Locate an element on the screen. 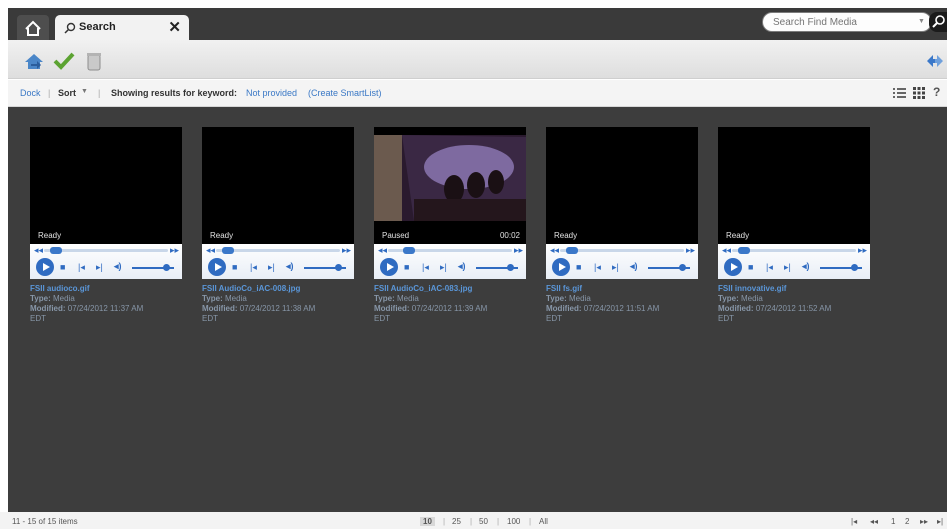 This screenshot has width=947, height=529. page-size-option: 25 is located at coordinates (456, 521).